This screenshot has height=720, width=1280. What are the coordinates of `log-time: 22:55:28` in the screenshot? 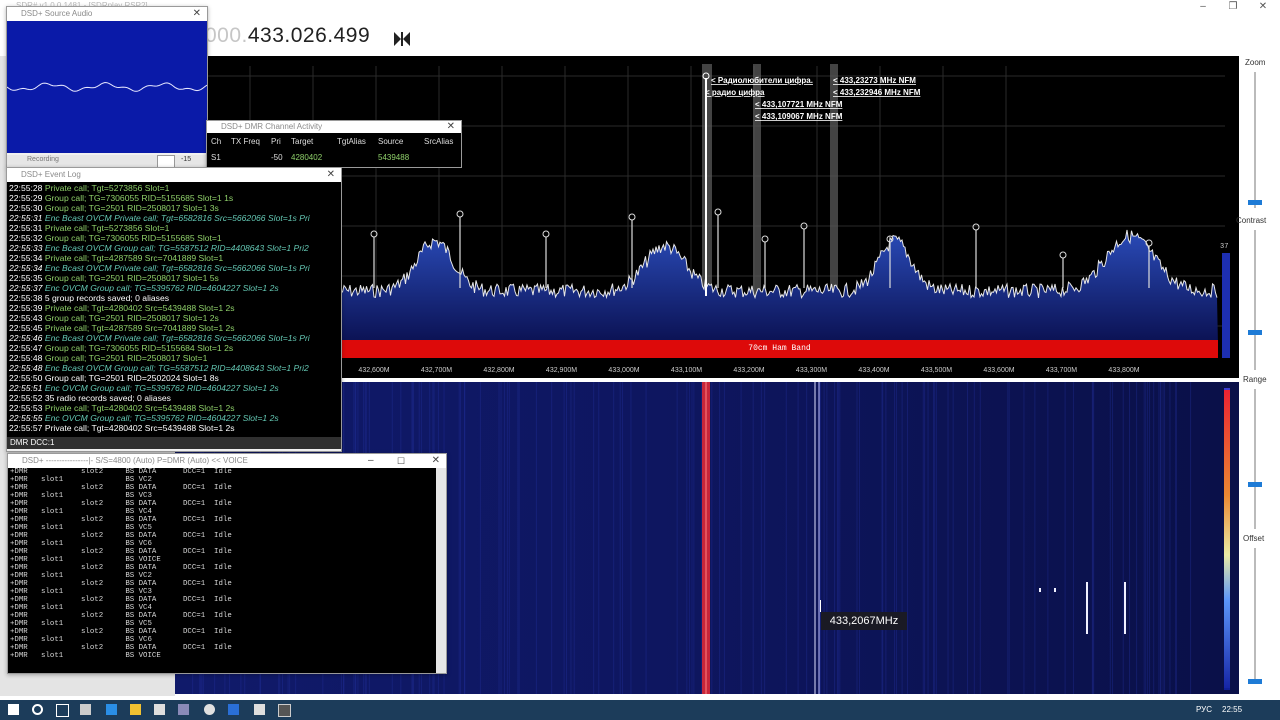 It's located at (26, 188).